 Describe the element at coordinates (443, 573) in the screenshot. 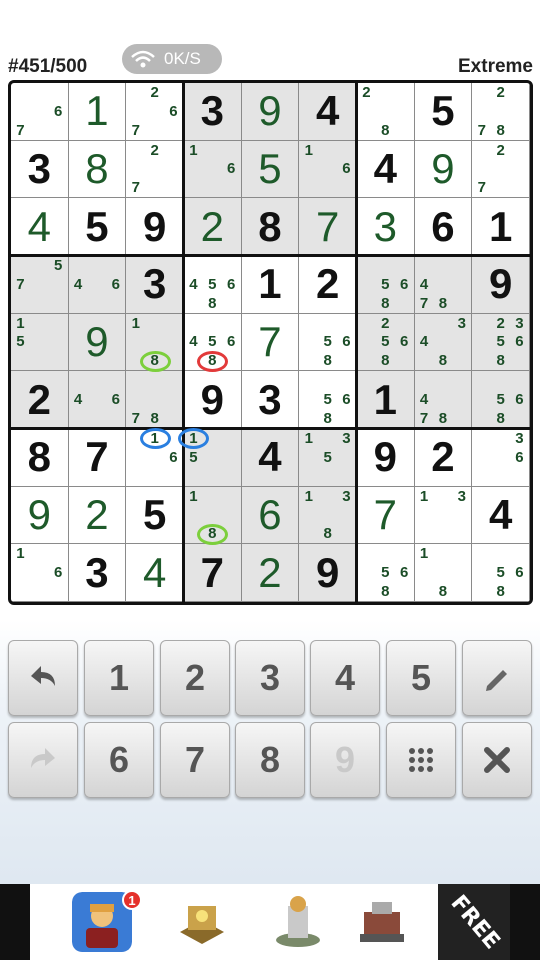

I see `sudoku-cell-r9c8: 18` at that location.